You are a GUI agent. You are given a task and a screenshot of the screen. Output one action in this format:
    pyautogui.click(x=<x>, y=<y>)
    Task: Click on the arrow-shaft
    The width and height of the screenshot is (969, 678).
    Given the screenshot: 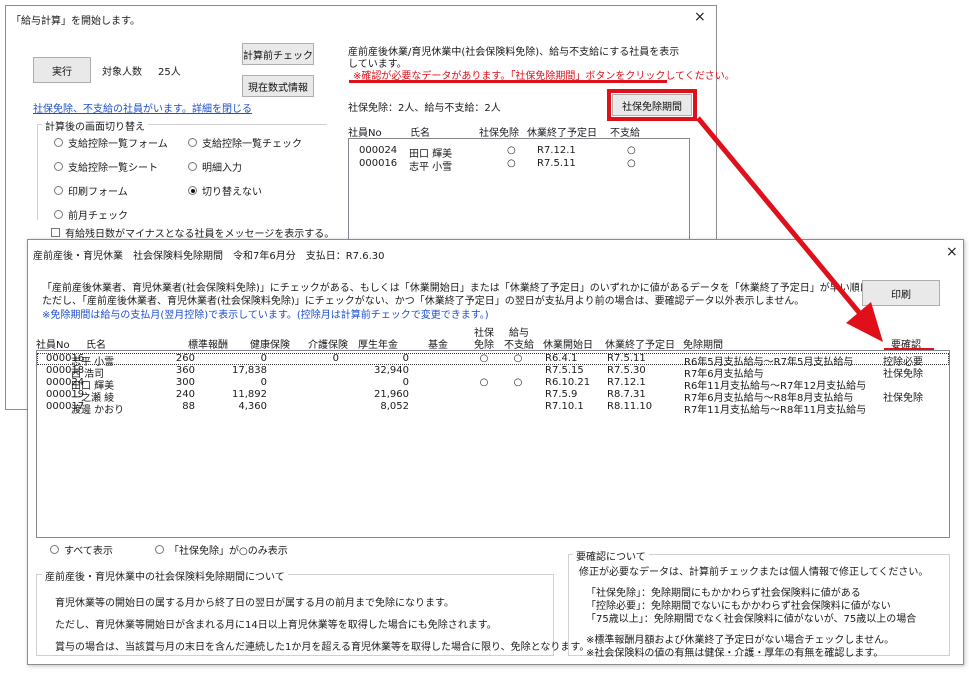 What is the action you would take?
    pyautogui.click(x=780, y=217)
    